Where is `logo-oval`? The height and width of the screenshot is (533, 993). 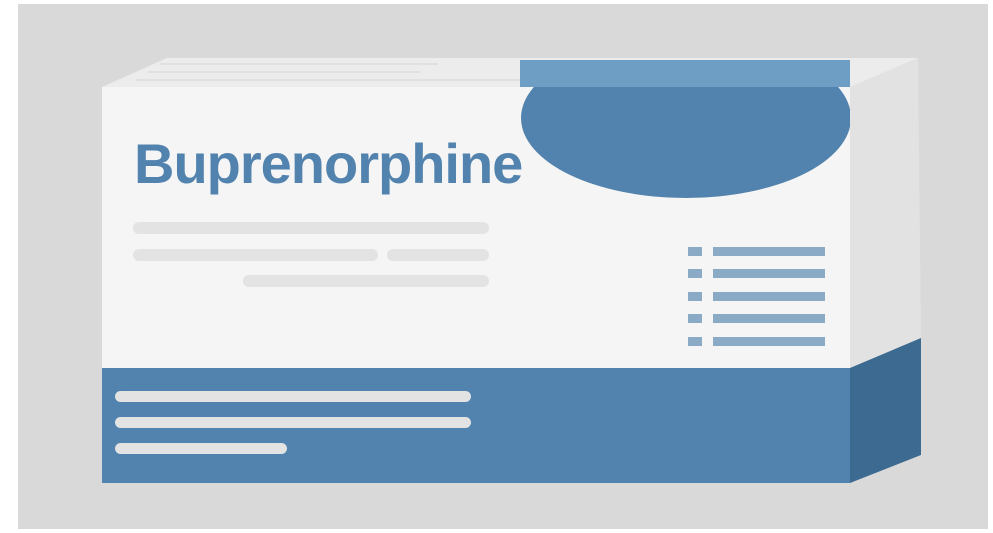 logo-oval is located at coordinates (685, 129).